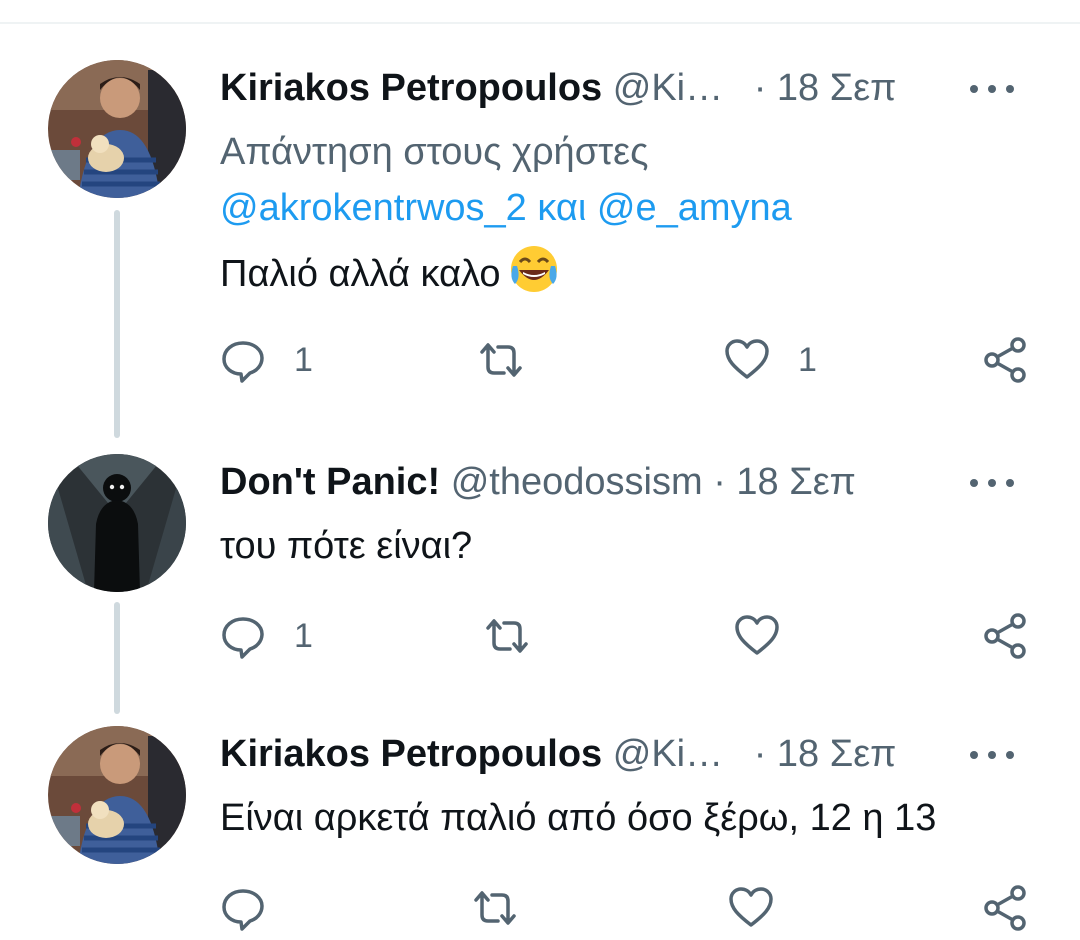 This screenshot has height=940, width=1080. I want to click on reply-to-label: Απάντηση στους χρήστες, so click(434, 152).